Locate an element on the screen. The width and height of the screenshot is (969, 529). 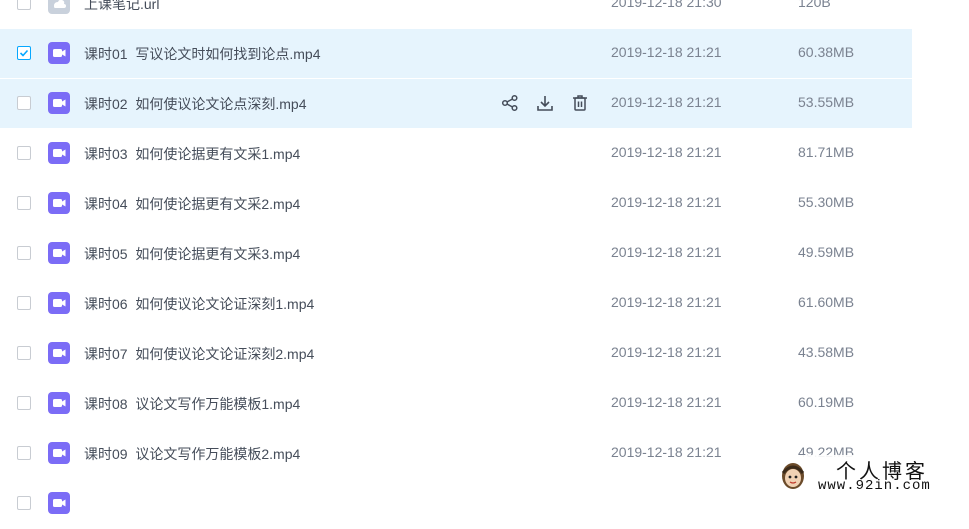
file-name: 课时02 如何使议论文论点深刻.mp4 is located at coordinates (195, 104).